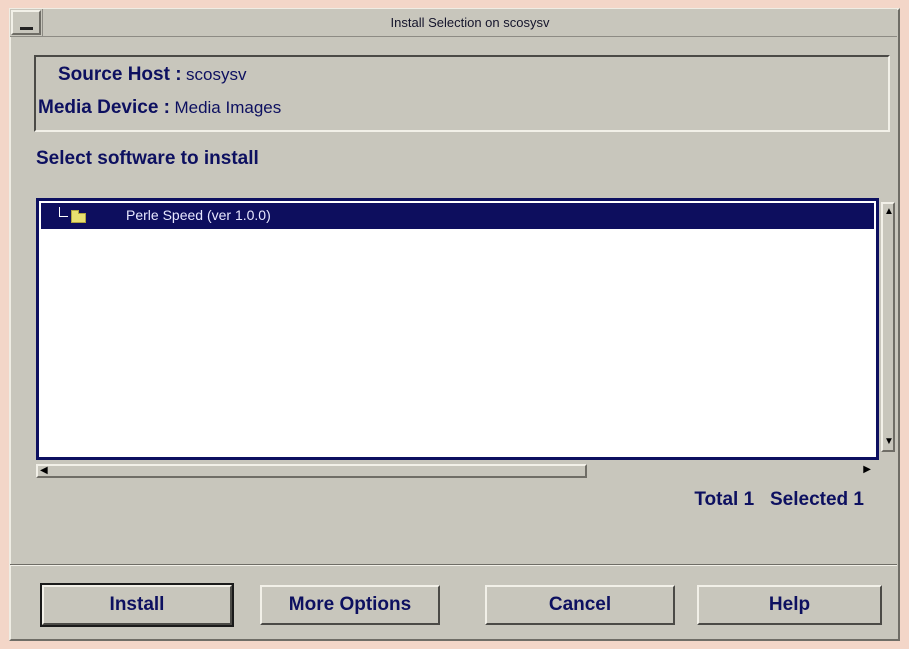  I want to click on window-menu-button, so click(26, 22).